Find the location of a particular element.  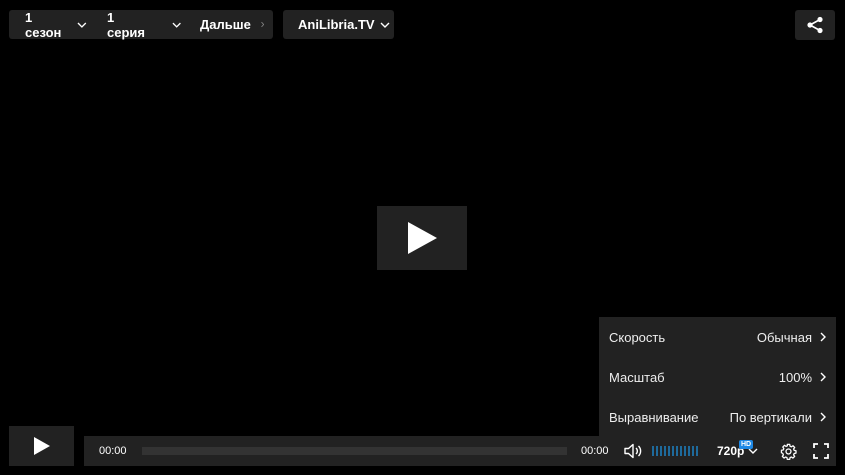

duration-time: 00:00 is located at coordinates (595, 451).